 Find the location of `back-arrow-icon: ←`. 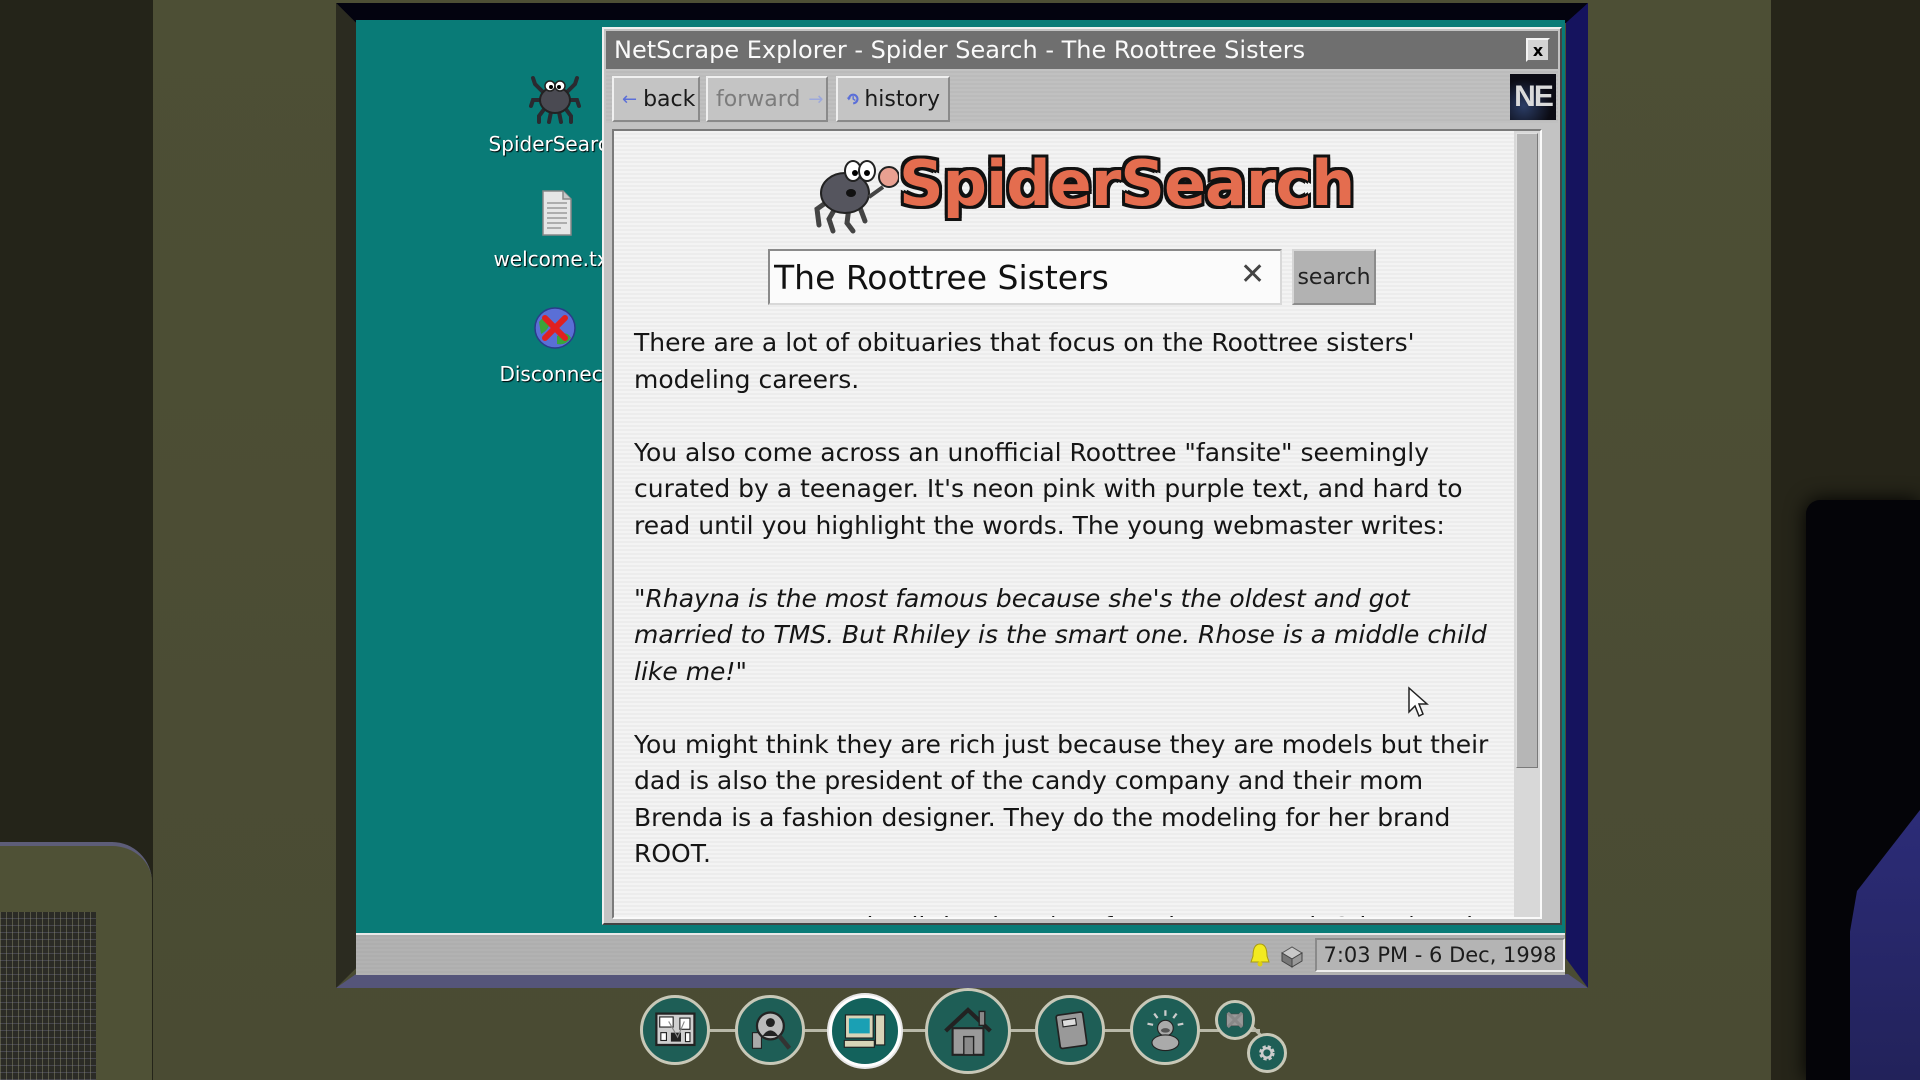

back-arrow-icon: ← is located at coordinates (630, 99).